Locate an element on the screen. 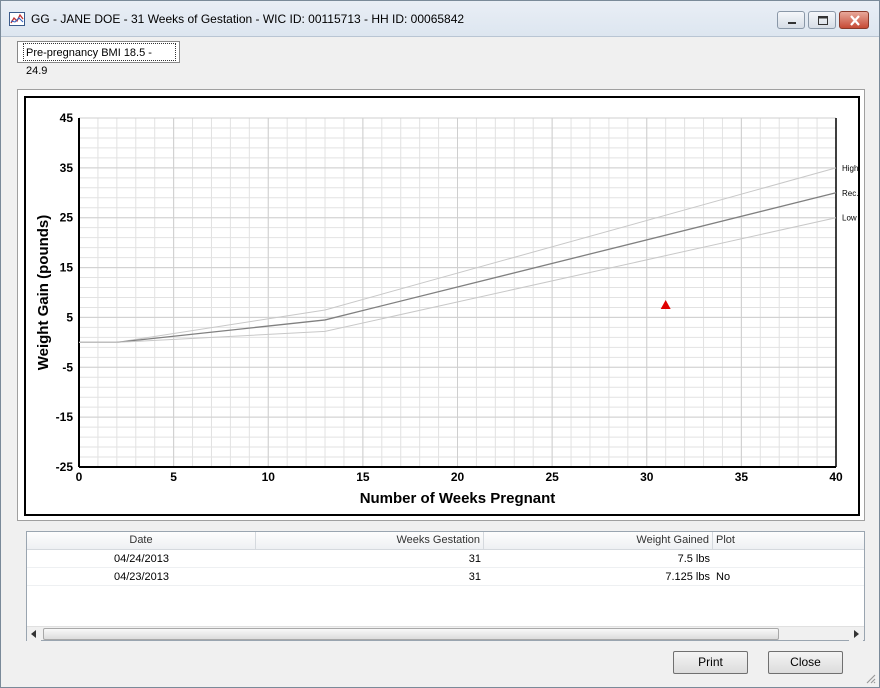  x-tick-label: 40 is located at coordinates (836, 477).